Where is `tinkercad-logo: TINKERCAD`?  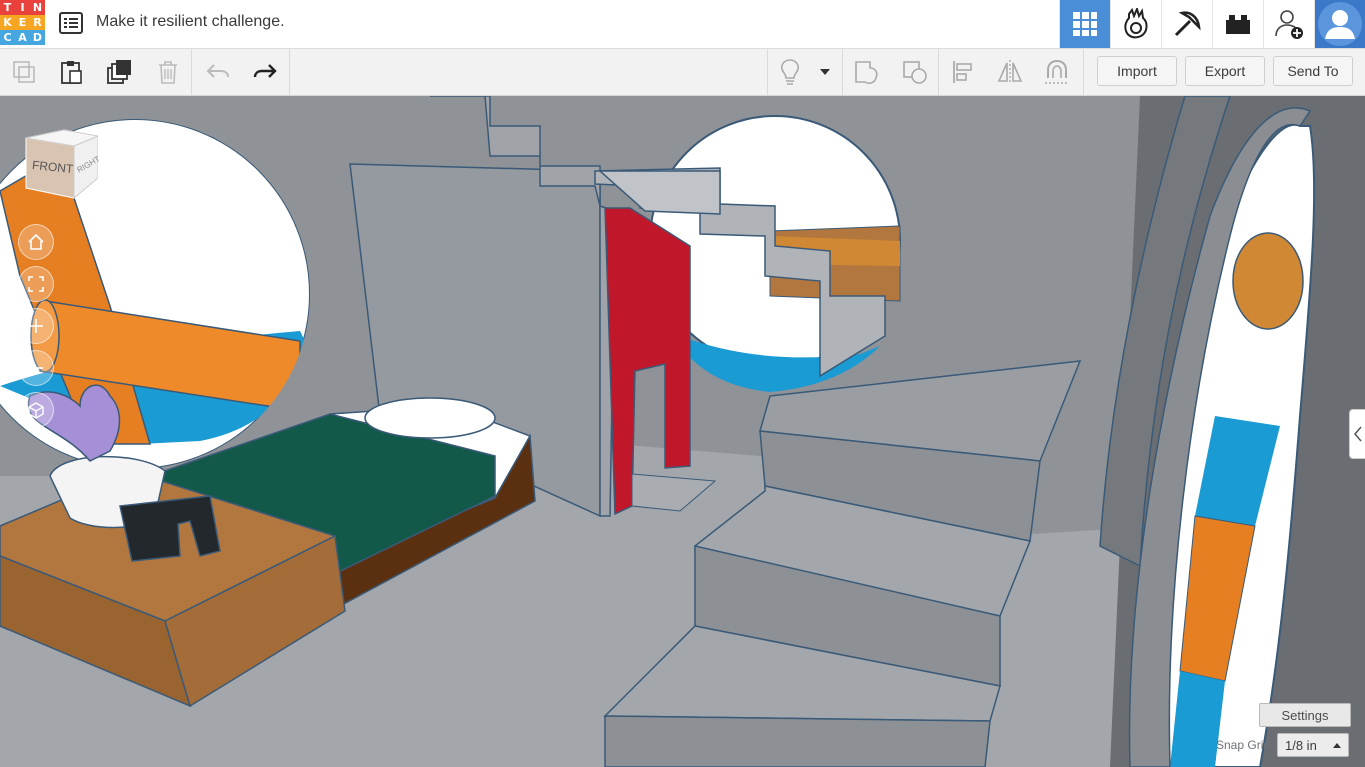 tinkercad-logo: TINKERCAD is located at coordinates (23, 23).